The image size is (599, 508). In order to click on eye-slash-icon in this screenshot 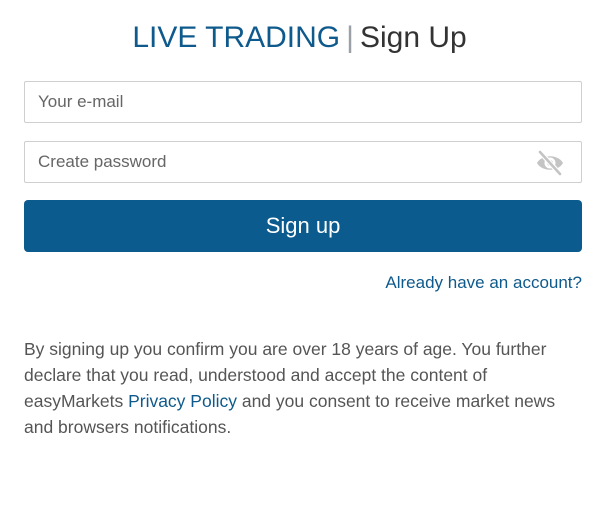, I will do `click(550, 163)`.